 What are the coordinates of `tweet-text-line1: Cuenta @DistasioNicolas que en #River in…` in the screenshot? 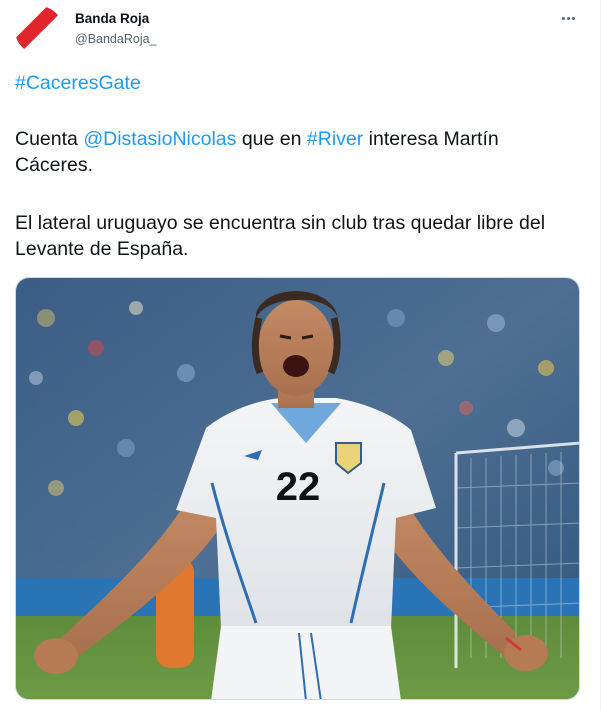 It's located at (296, 152).